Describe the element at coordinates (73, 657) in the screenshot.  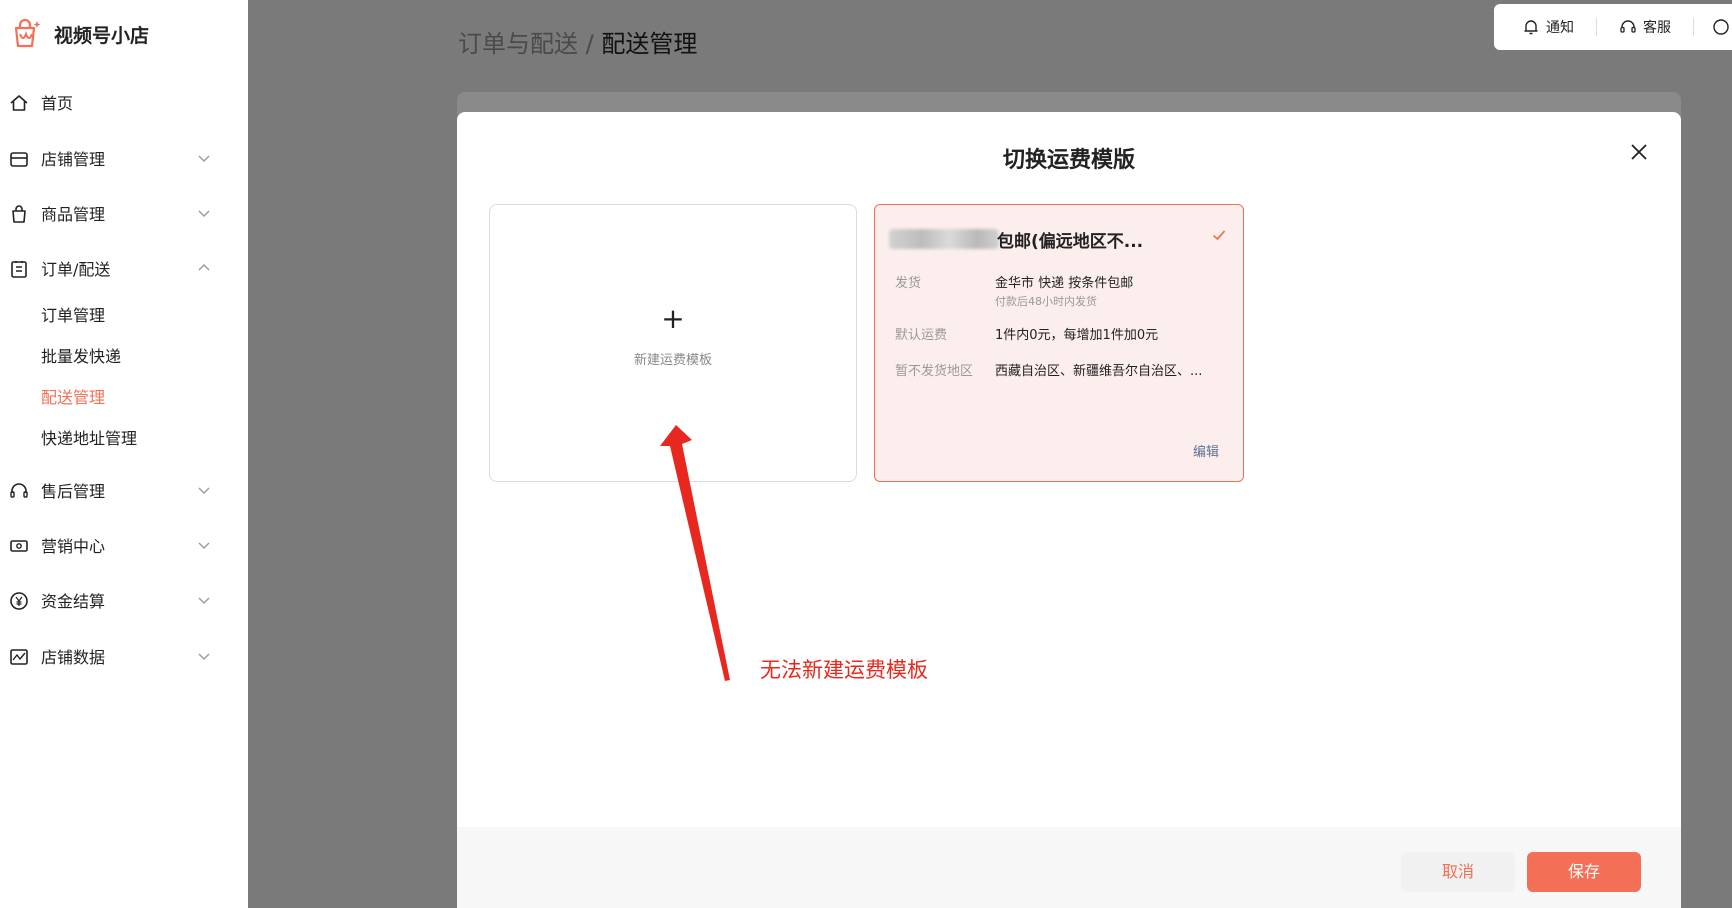
I see `sidebar-item-label: 店铺数据` at that location.